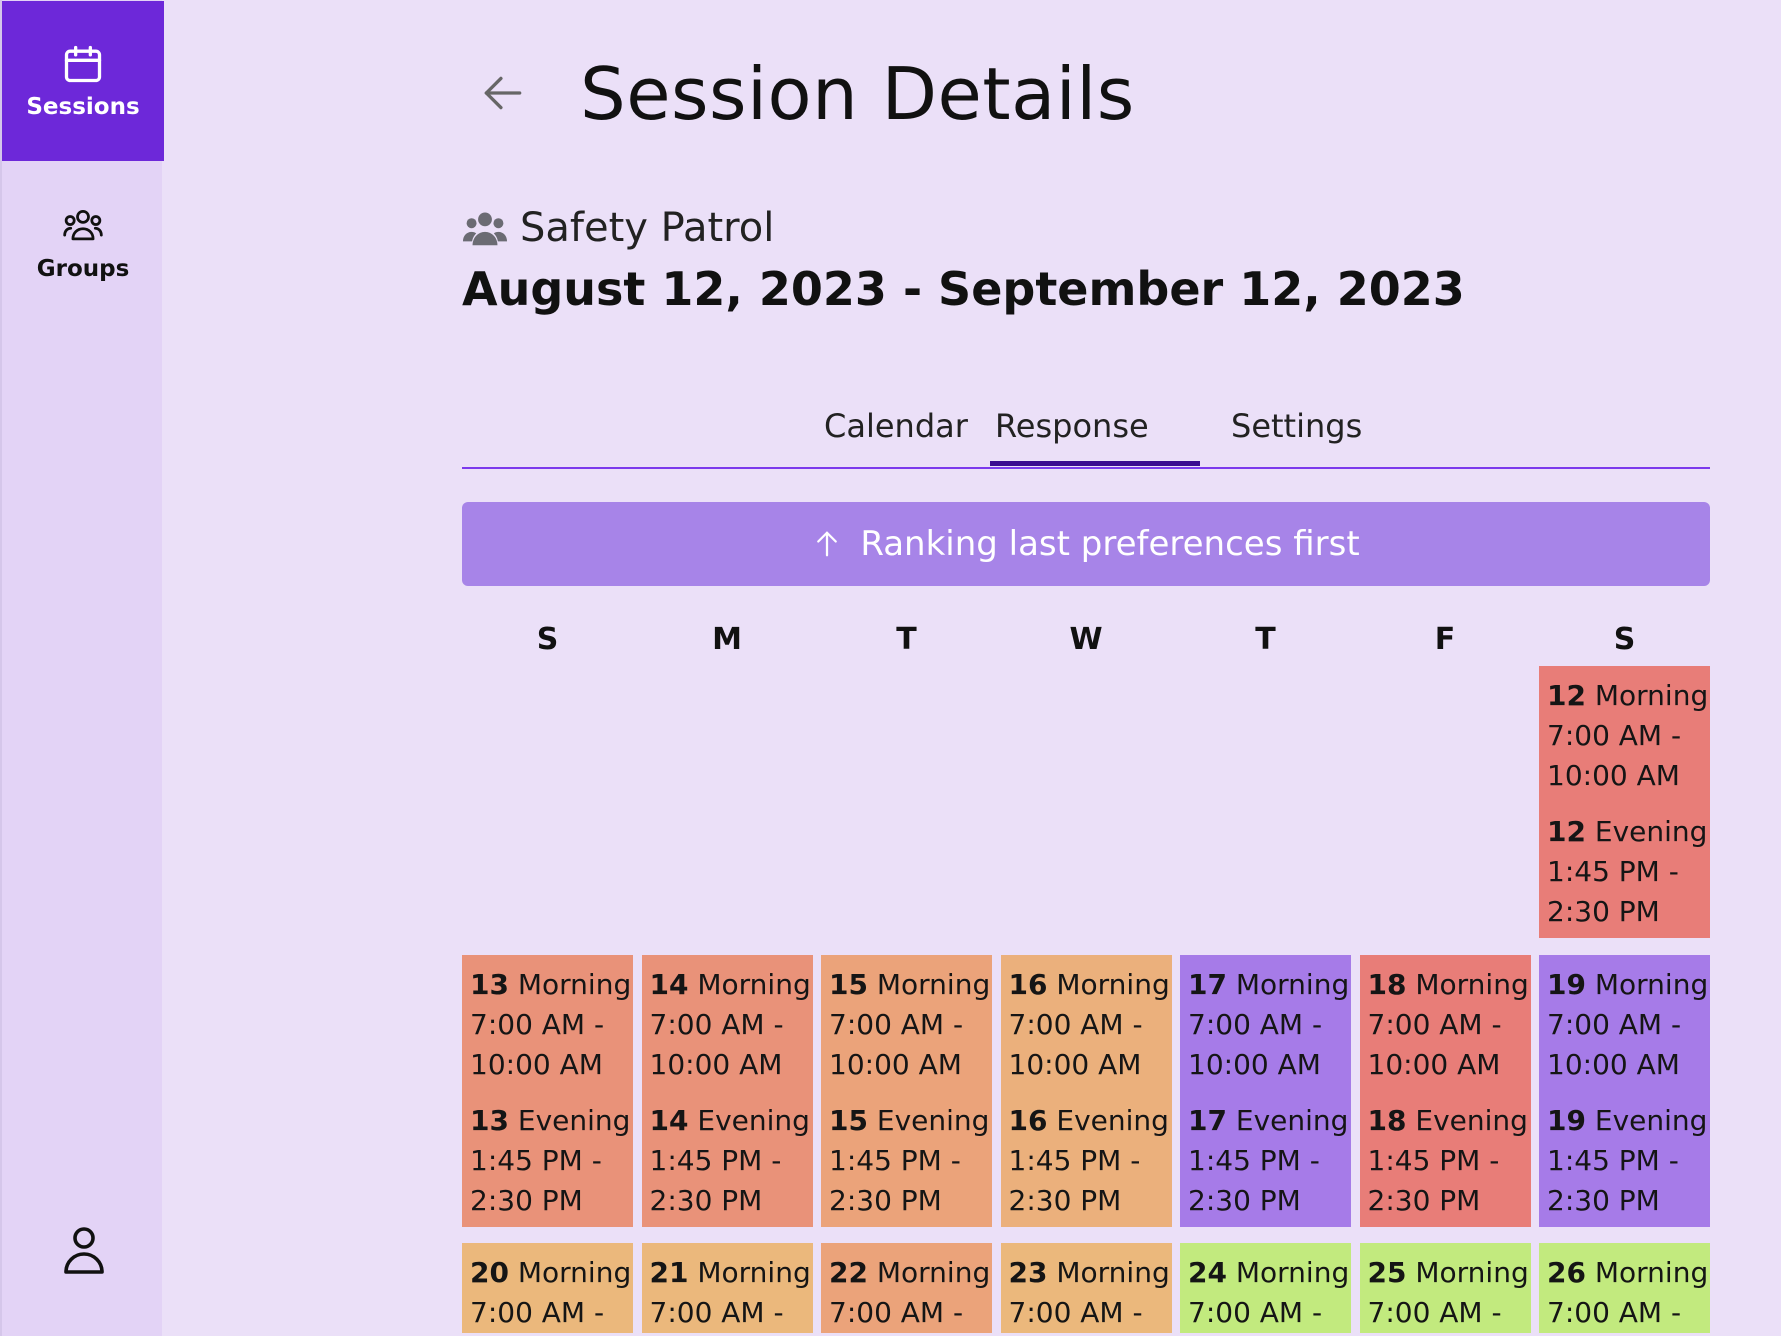 The width and height of the screenshot is (1781, 1336). I want to click on calendar-slot: 21 Morning 7:00 AM -, so click(727, 1288).